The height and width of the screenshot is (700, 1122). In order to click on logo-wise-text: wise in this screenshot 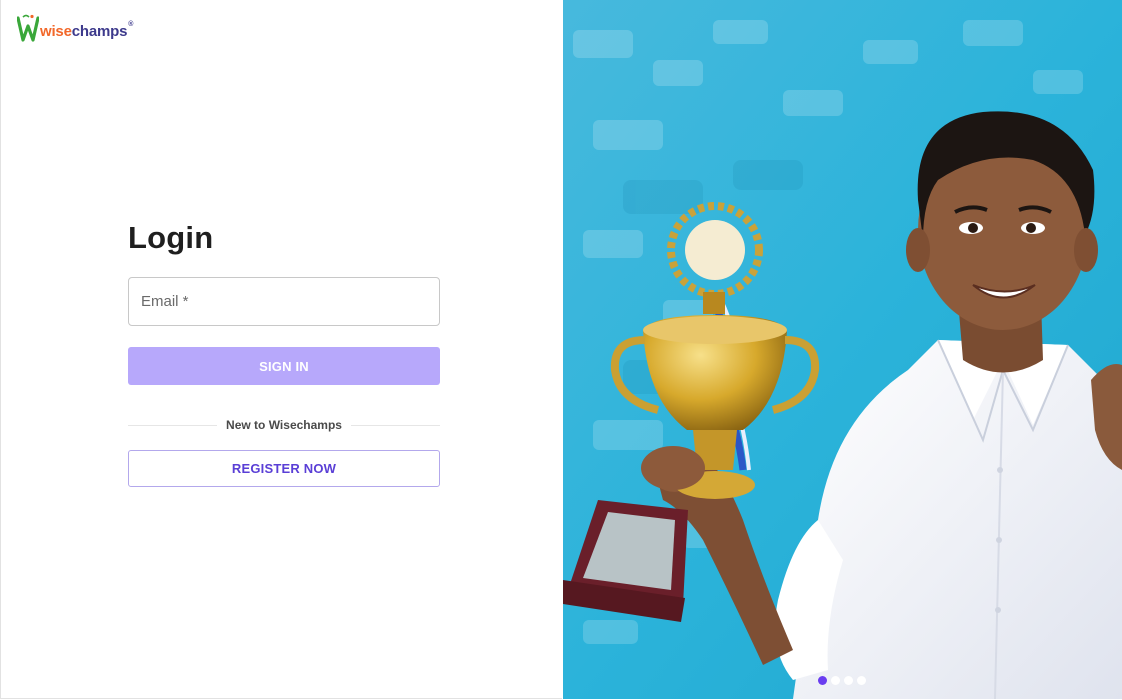, I will do `click(56, 31)`.